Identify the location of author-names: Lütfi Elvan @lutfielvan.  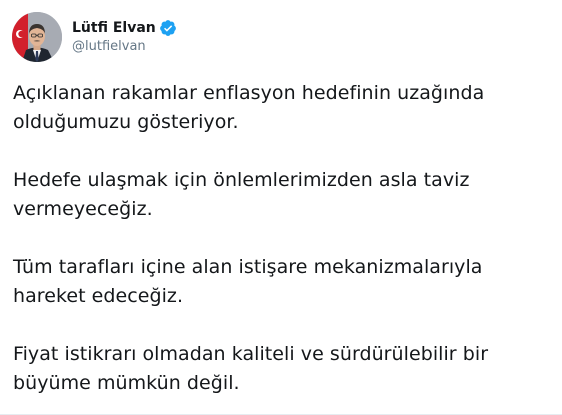
(124, 37).